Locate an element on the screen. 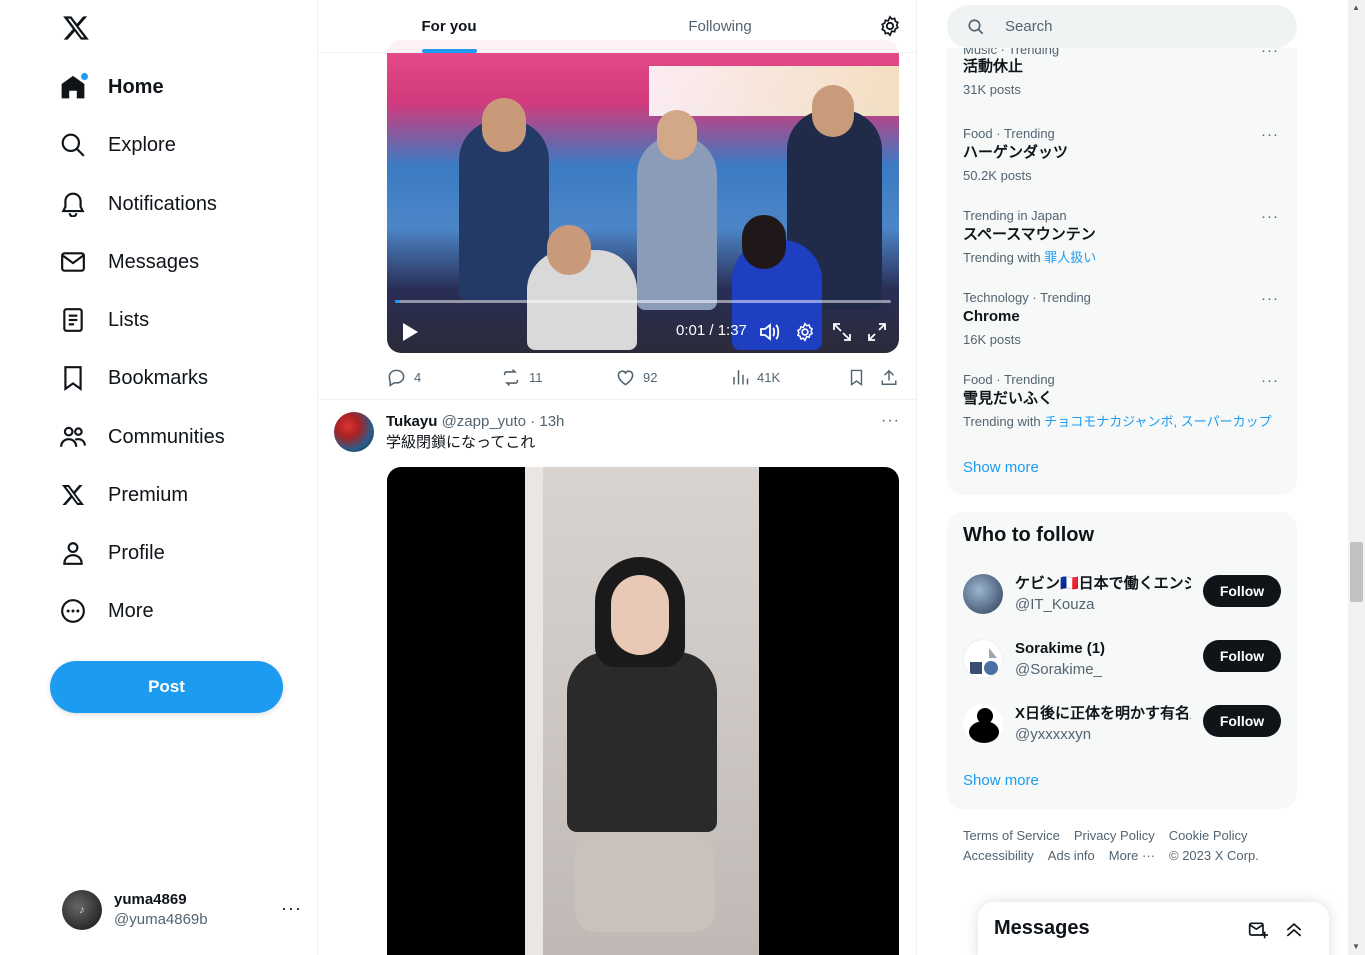 Image resolution: width=1365 pixels, height=955 pixels. follow-suggestion: ケビン🇫🇷日本で働くエンジニア @IT_Kouza Follow is located at coordinates (1122, 595).